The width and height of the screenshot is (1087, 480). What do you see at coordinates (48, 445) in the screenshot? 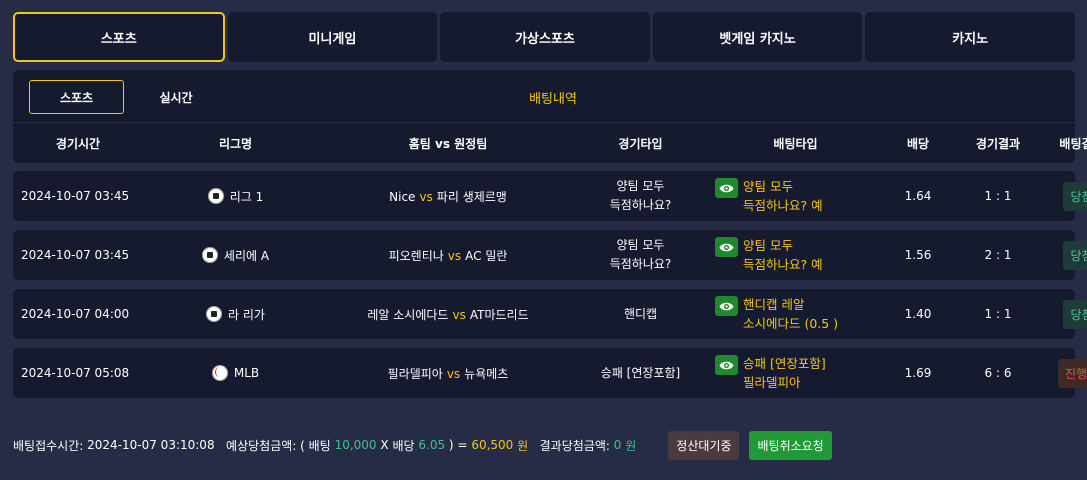
I see `accept-time-label: 배팅접수시간:` at bounding box center [48, 445].